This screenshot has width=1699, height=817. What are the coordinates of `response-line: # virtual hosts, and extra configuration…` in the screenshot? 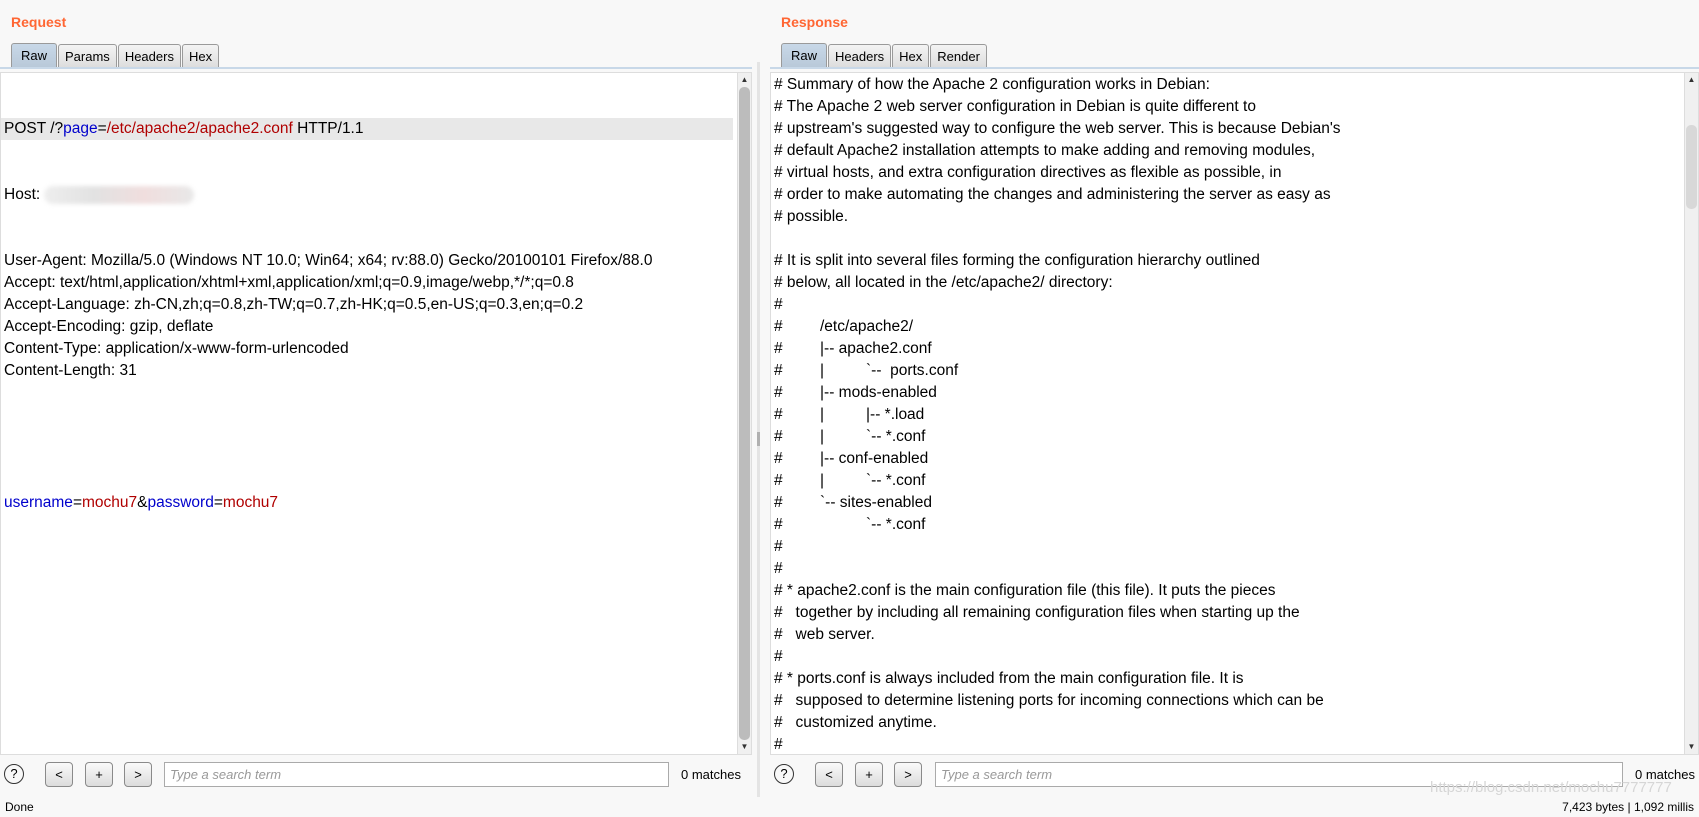 It's located at (1028, 172).